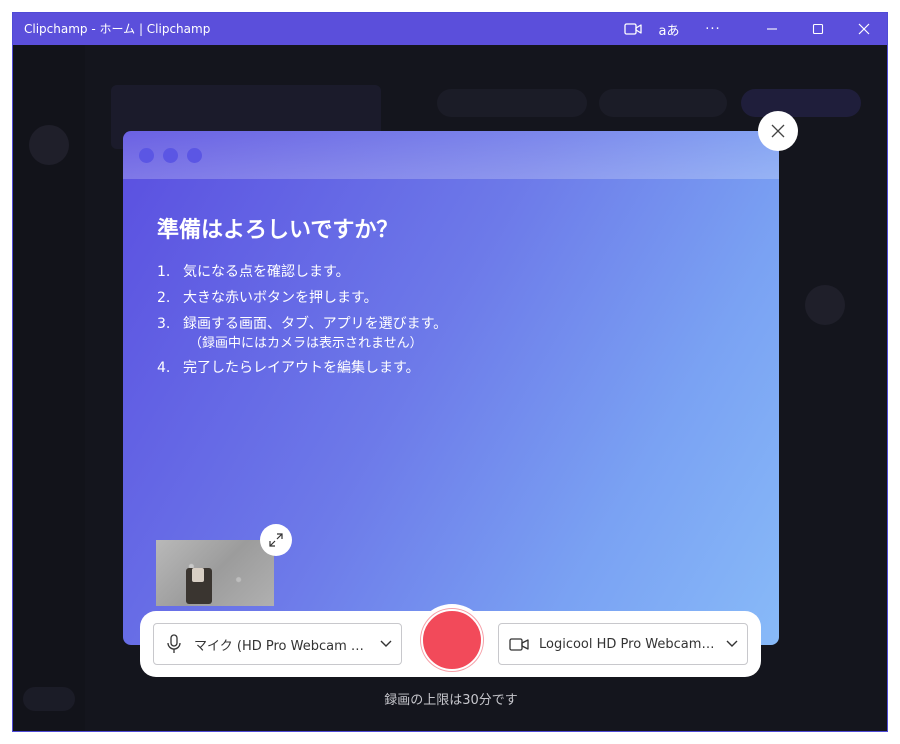  I want to click on camera-preview, so click(215, 573).